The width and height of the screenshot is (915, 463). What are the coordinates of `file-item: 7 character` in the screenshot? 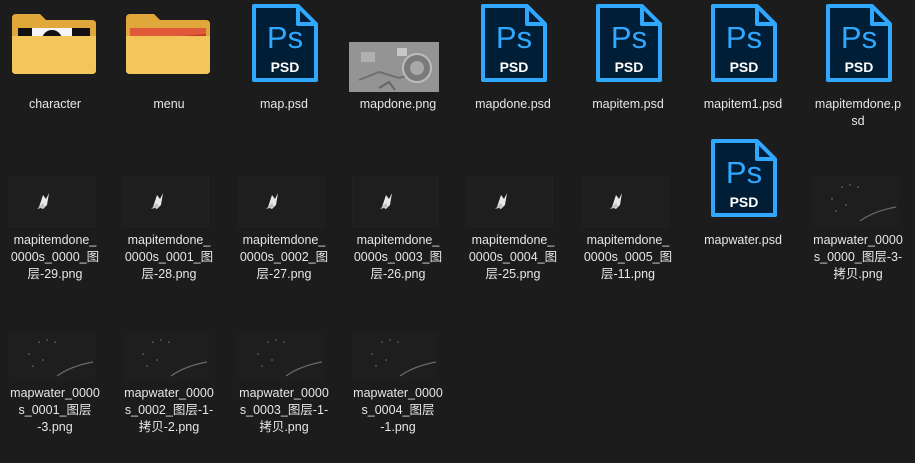 It's located at (55, 77).